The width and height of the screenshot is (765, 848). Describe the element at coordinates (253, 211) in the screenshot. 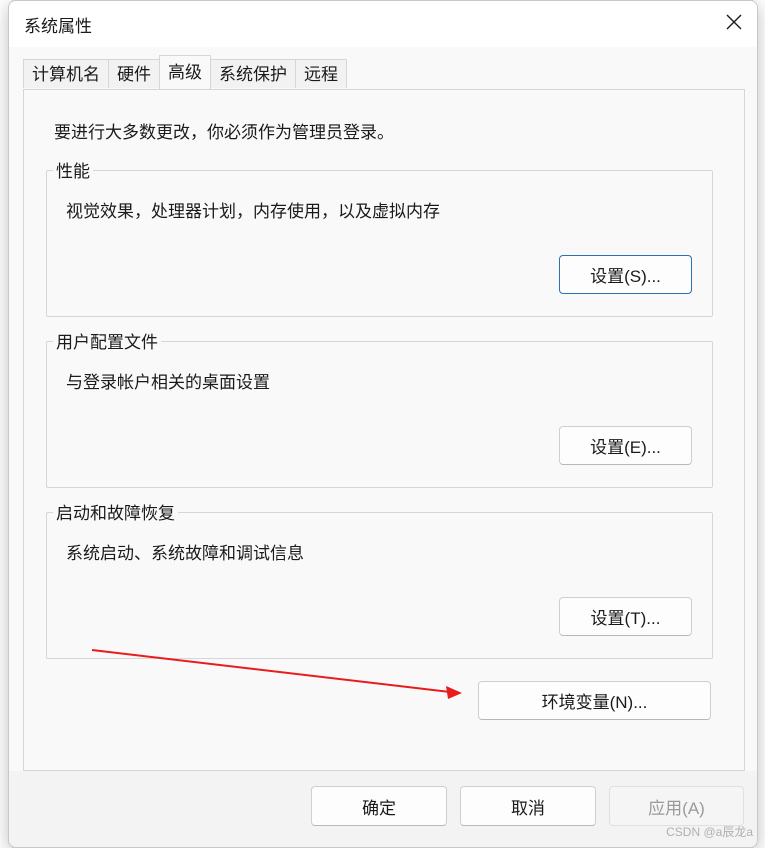

I see `performance-description: 视觉效果，处理器计划，内存使用，以及虚拟内存` at that location.